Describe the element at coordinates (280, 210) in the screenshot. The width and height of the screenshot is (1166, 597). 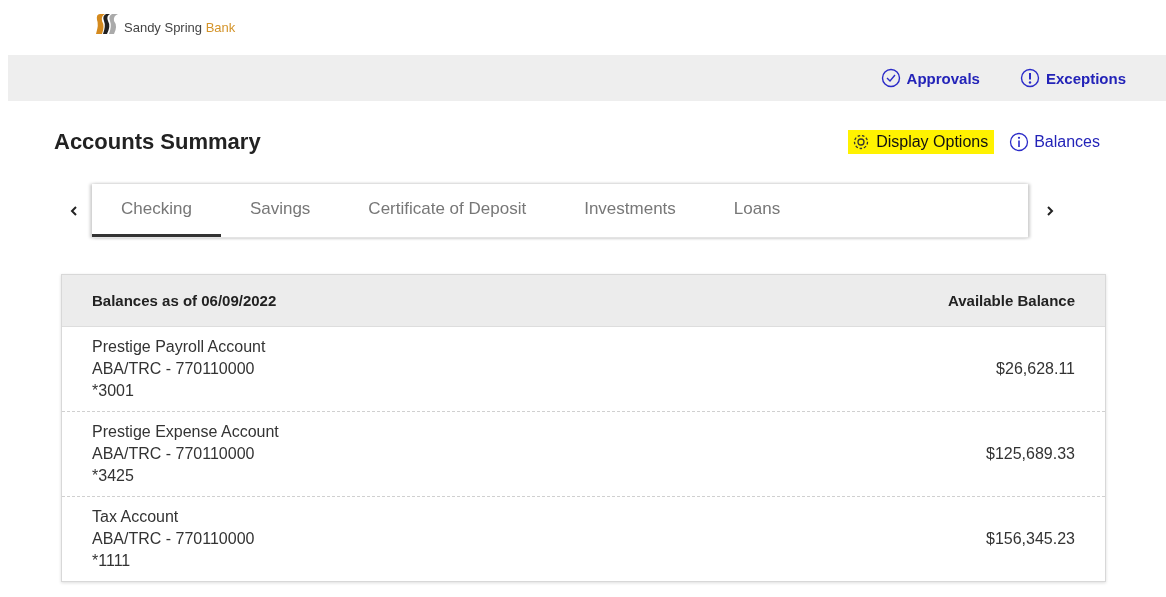
I see `tab: Savings` at that location.